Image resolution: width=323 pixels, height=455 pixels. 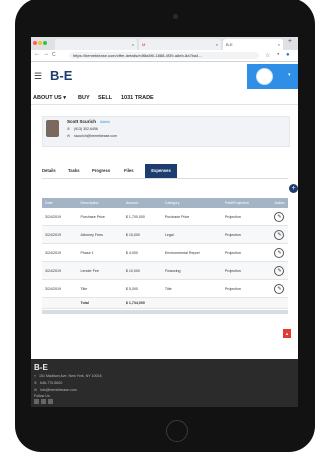 I want to click on offer-tabs: Details Tasks Progress Files Expenses, so click(x=165, y=171).